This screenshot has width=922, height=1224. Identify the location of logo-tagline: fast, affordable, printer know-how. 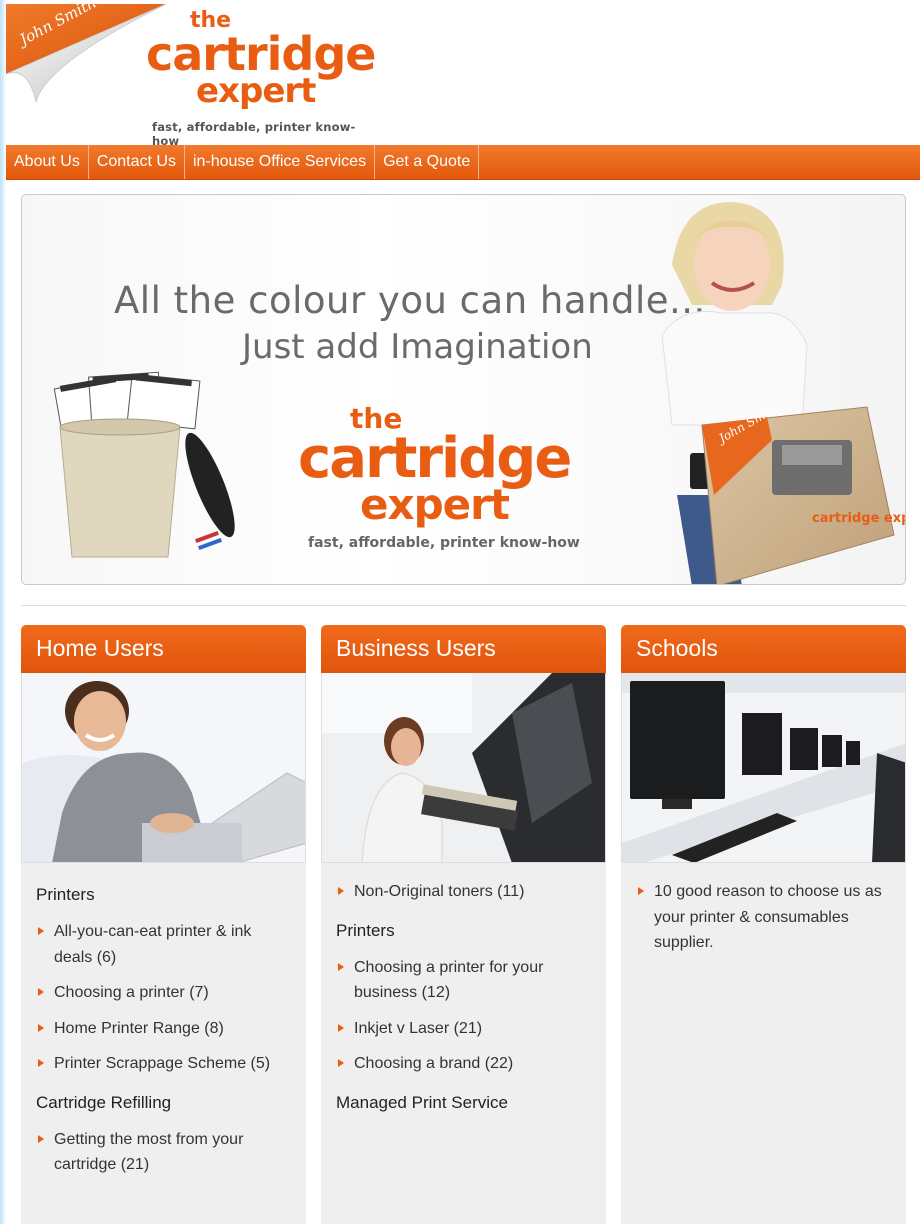
(254, 134).